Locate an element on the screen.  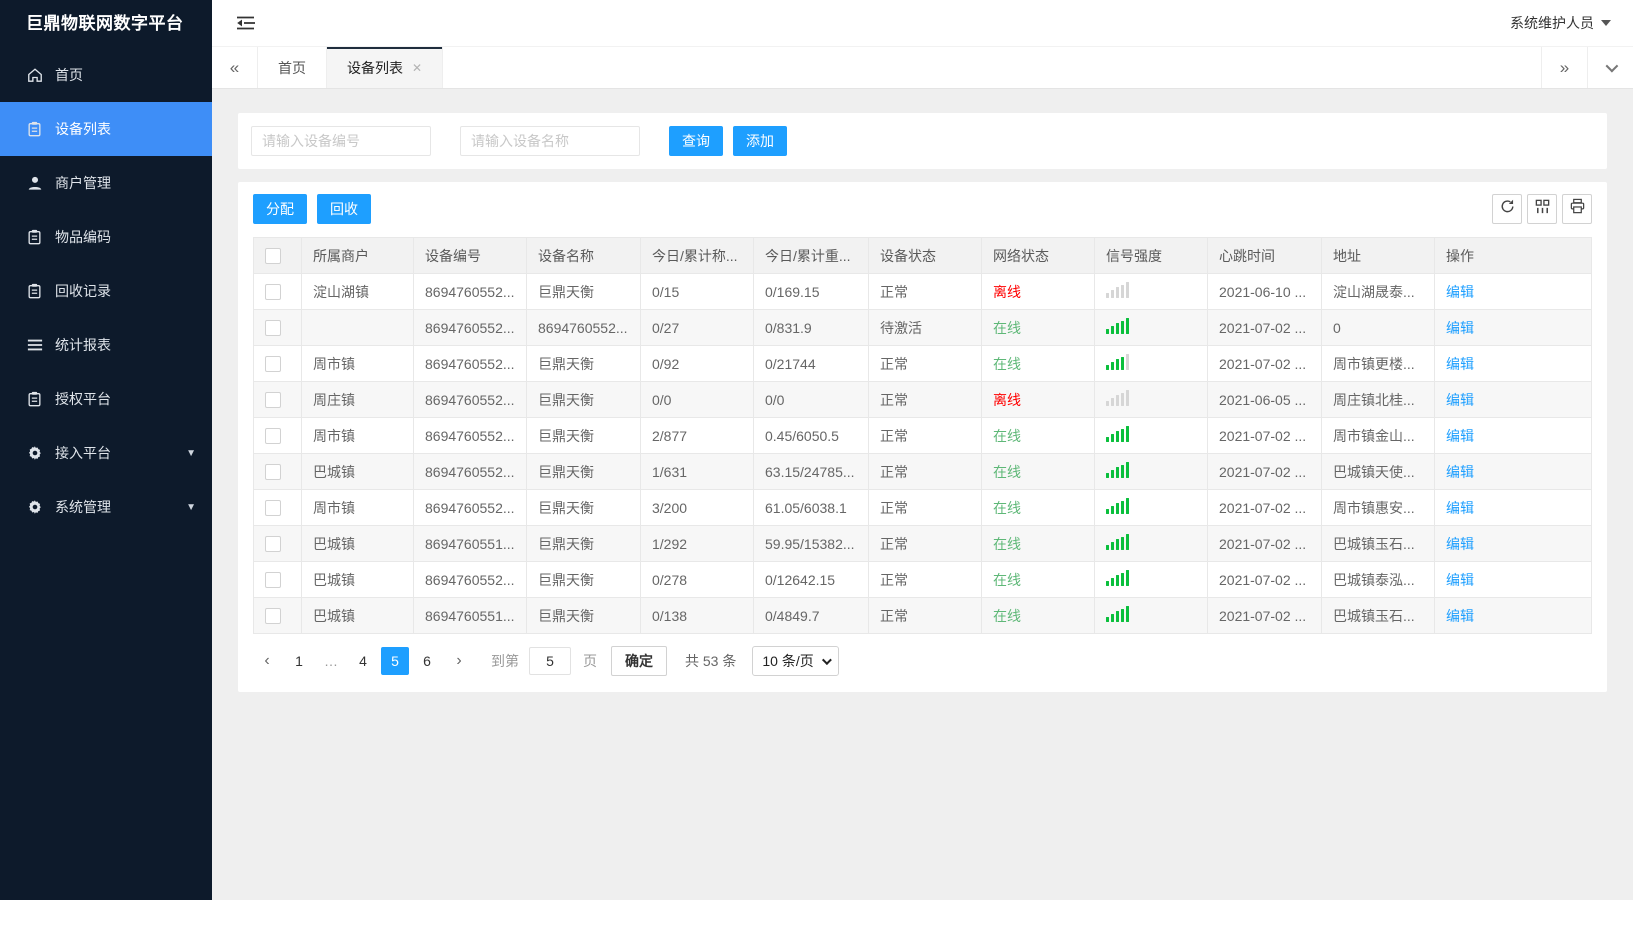
sidebar-item-recycle-records: 回收记录 is located at coordinates (106, 291).